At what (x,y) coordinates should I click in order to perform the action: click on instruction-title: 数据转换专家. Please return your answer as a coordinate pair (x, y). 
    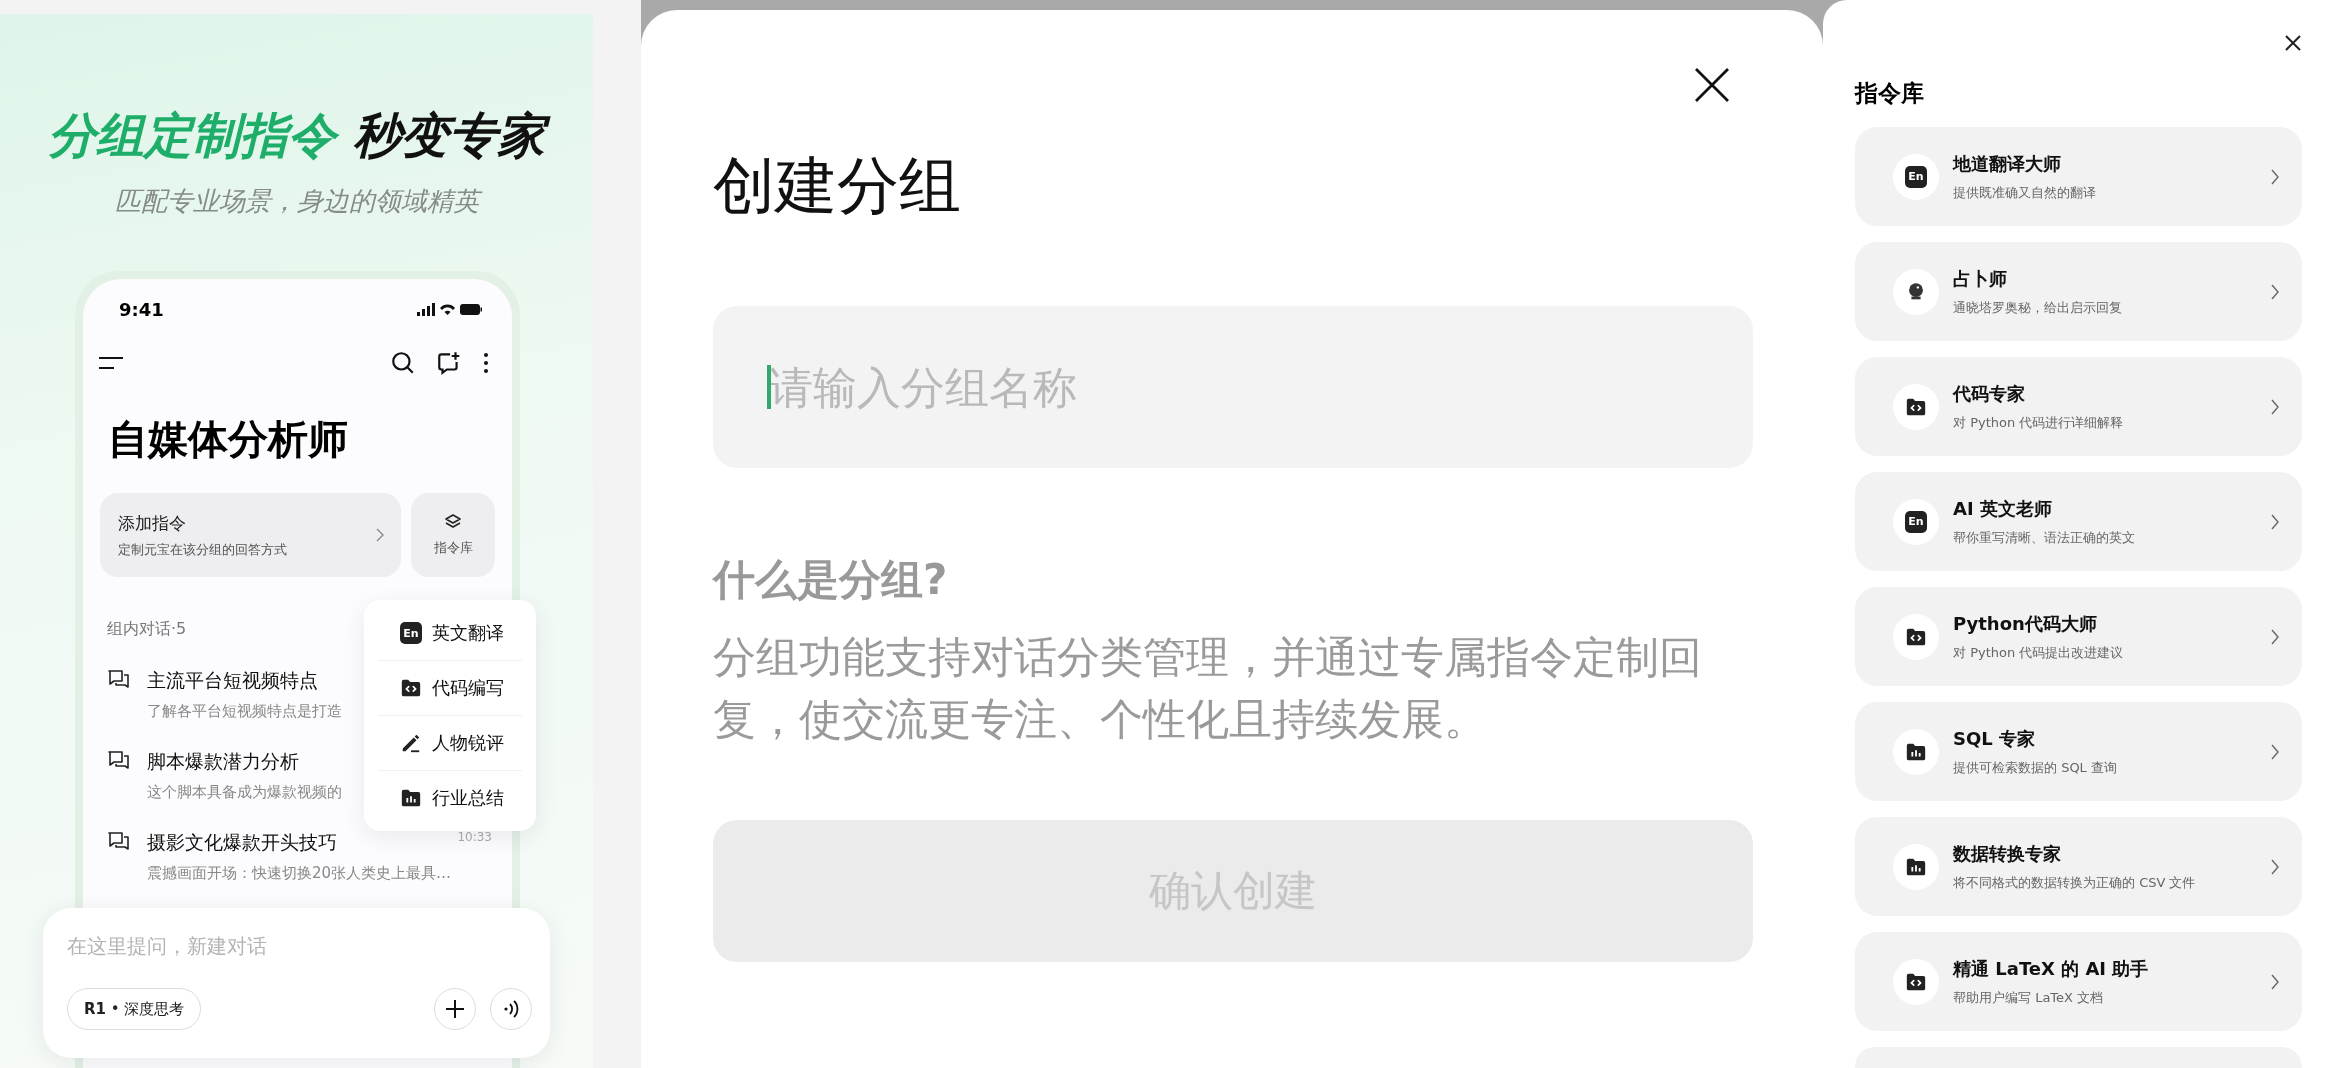
    Looking at the image, I should click on (2007, 853).